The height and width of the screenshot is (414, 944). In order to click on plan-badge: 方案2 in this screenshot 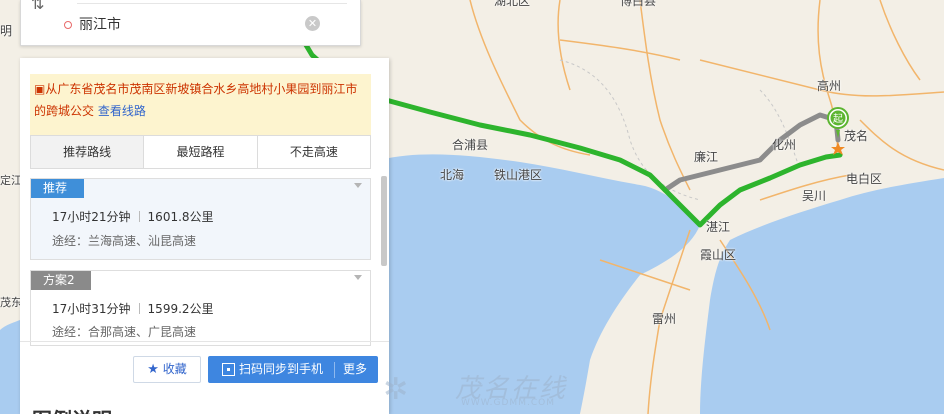, I will do `click(61, 280)`.